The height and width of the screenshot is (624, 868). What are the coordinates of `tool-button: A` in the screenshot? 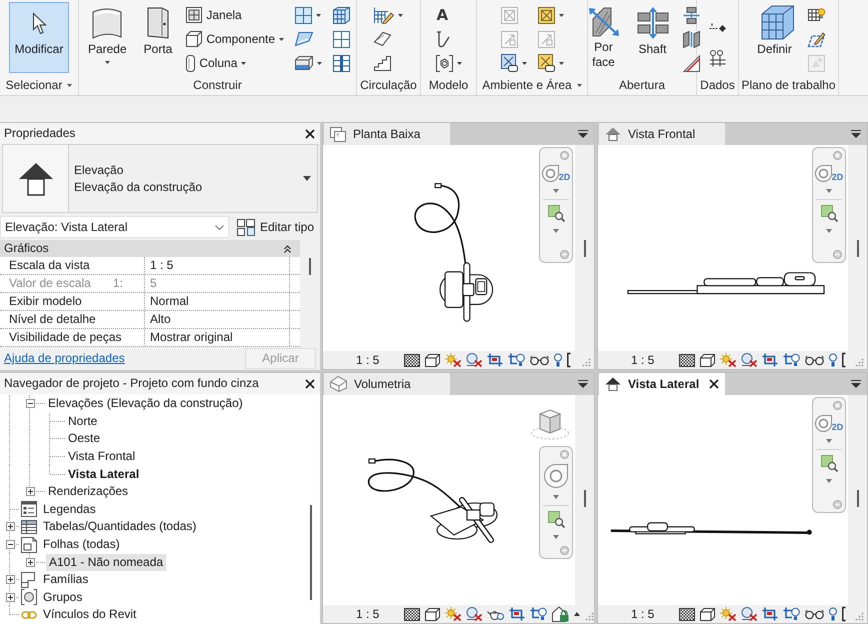 It's located at (448, 15).